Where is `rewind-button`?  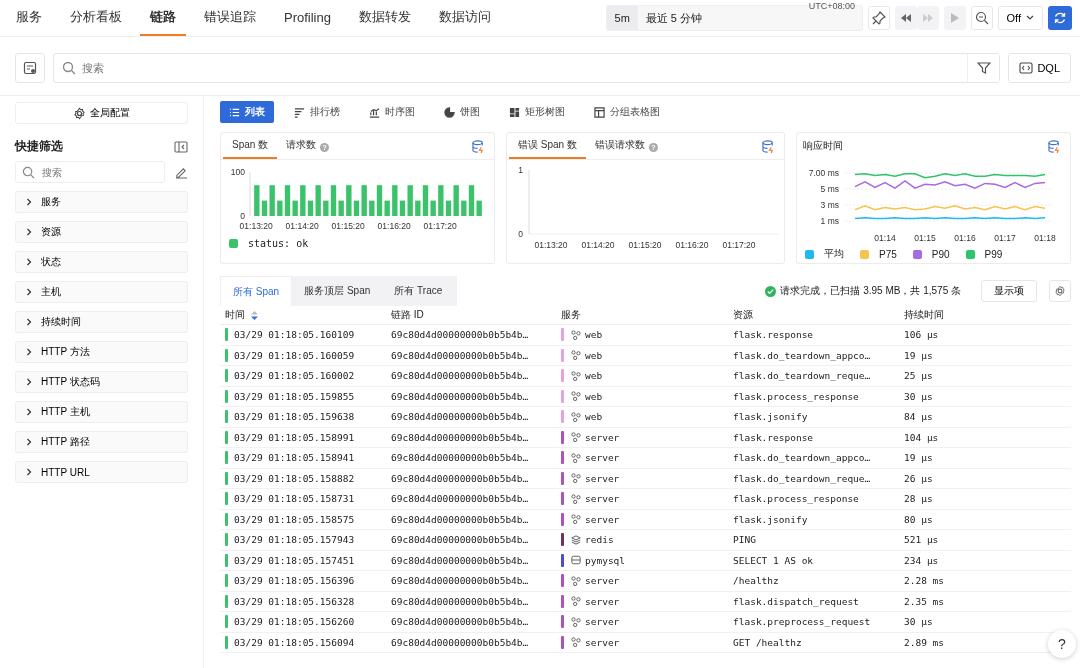 rewind-button is located at coordinates (905, 18).